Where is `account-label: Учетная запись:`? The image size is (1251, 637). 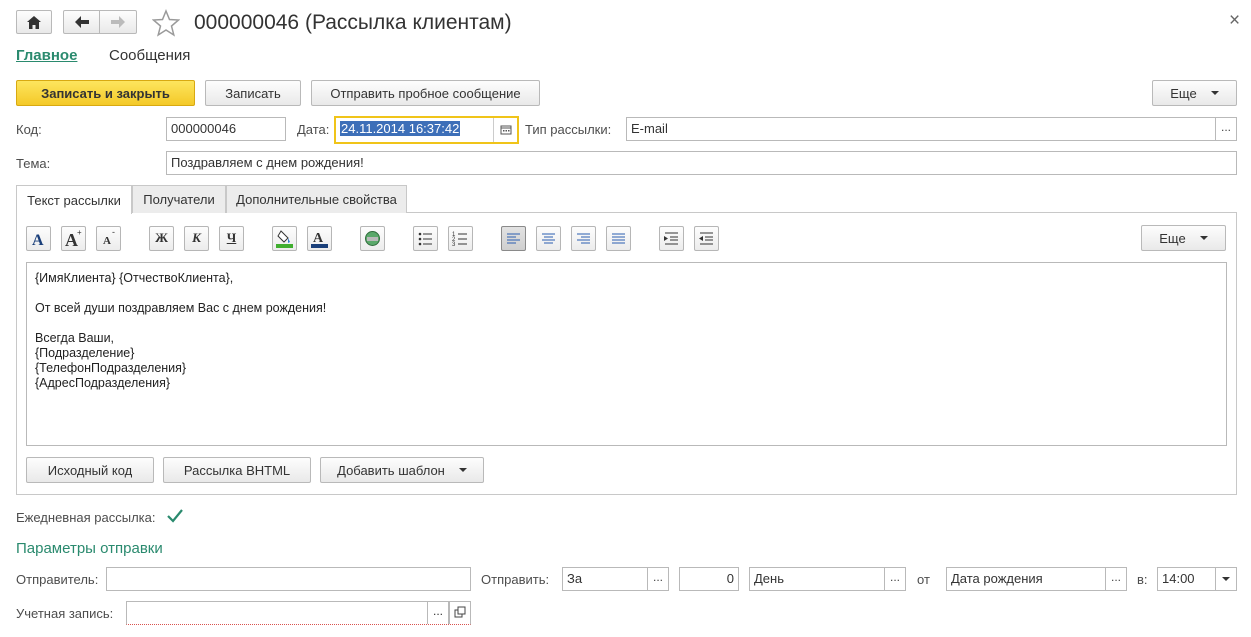 account-label: Учетная запись: is located at coordinates (65, 613).